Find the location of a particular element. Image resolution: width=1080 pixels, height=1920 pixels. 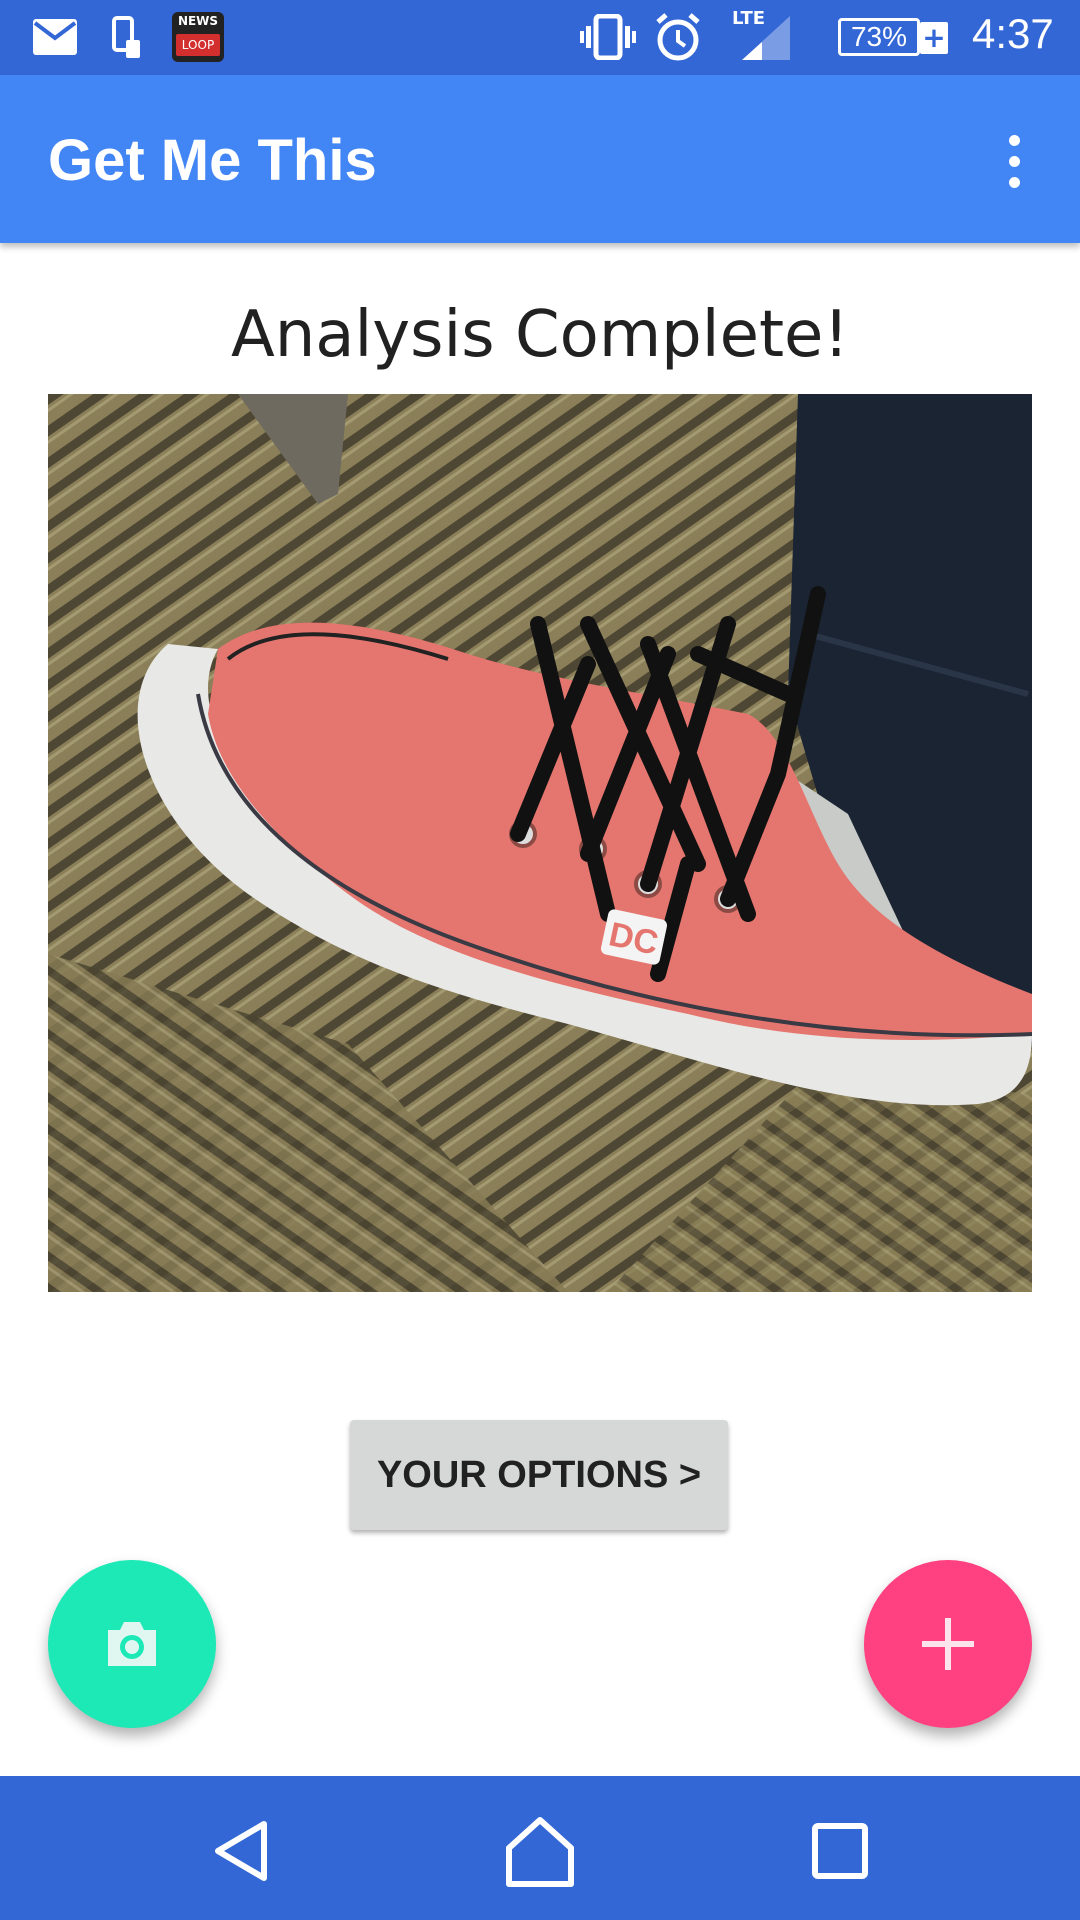

battery-icon: 73% is located at coordinates (879, 37).